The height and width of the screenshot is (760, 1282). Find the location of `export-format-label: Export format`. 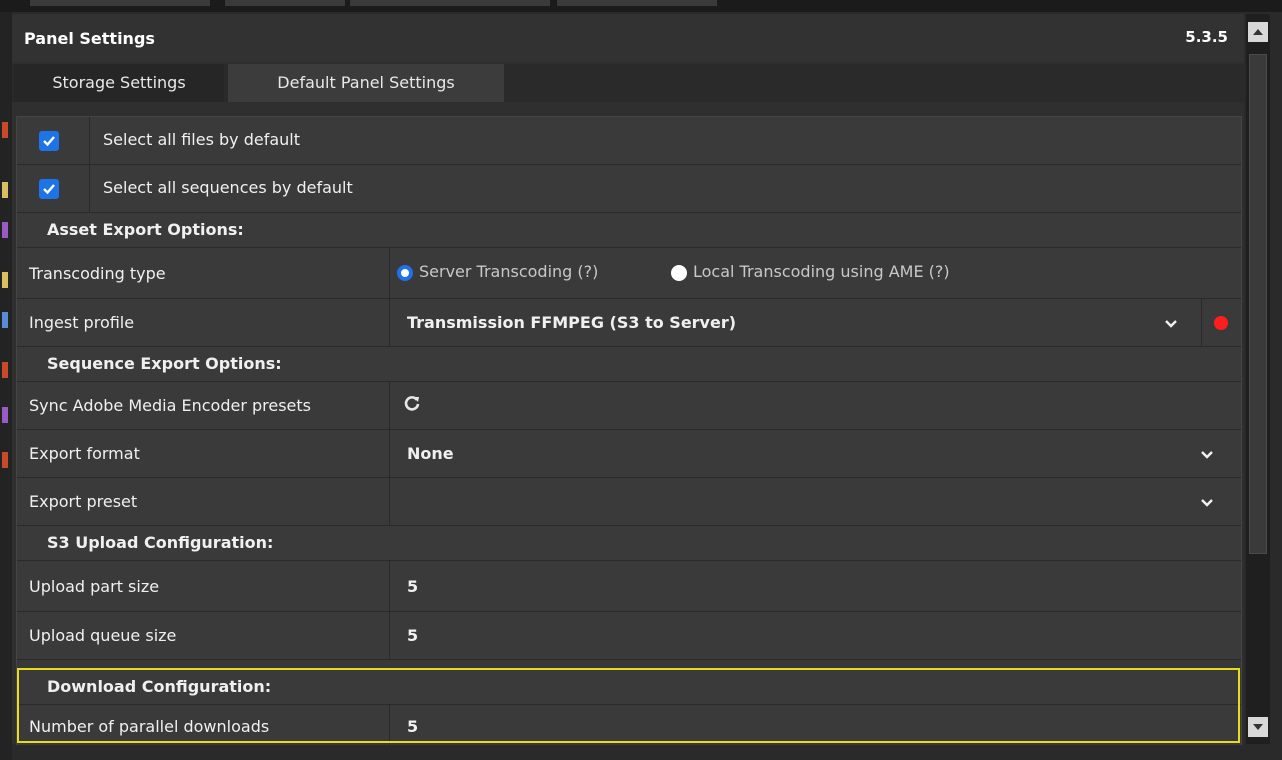

export-format-label: Export format is located at coordinates (84, 453).